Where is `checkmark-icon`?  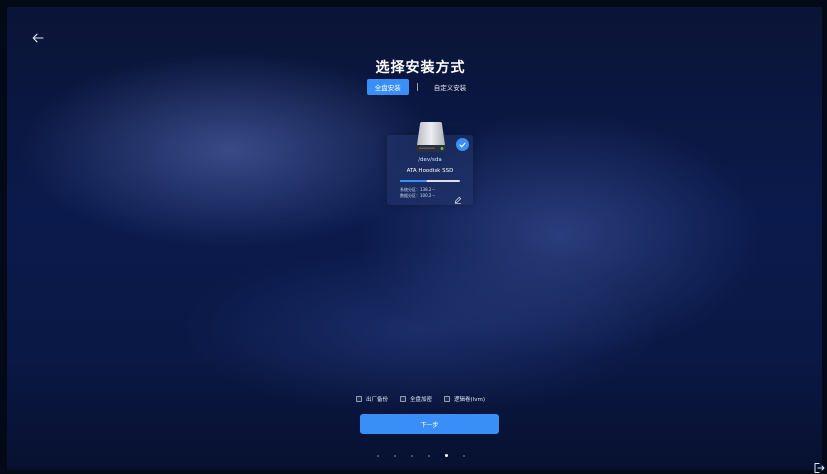 checkmark-icon is located at coordinates (462, 144).